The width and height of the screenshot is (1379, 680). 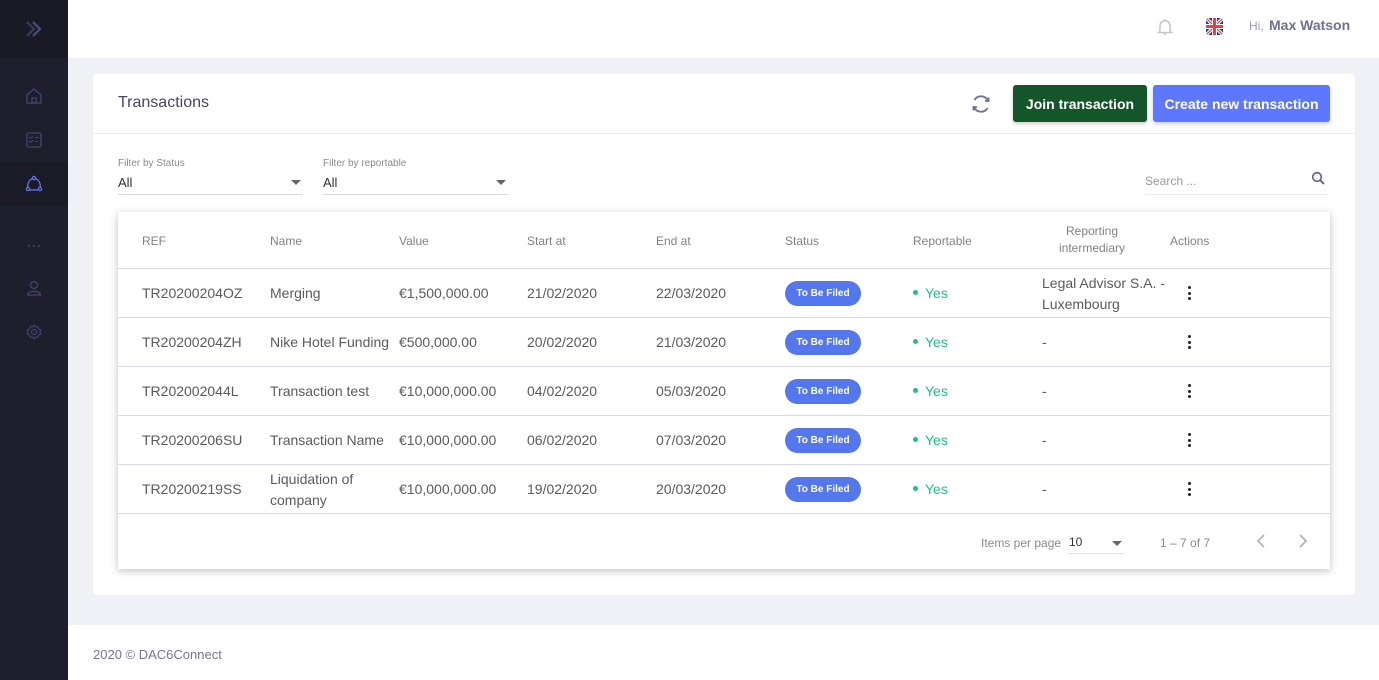 What do you see at coordinates (1256, 26) in the screenshot?
I see `greeting-text: Hi,` at bounding box center [1256, 26].